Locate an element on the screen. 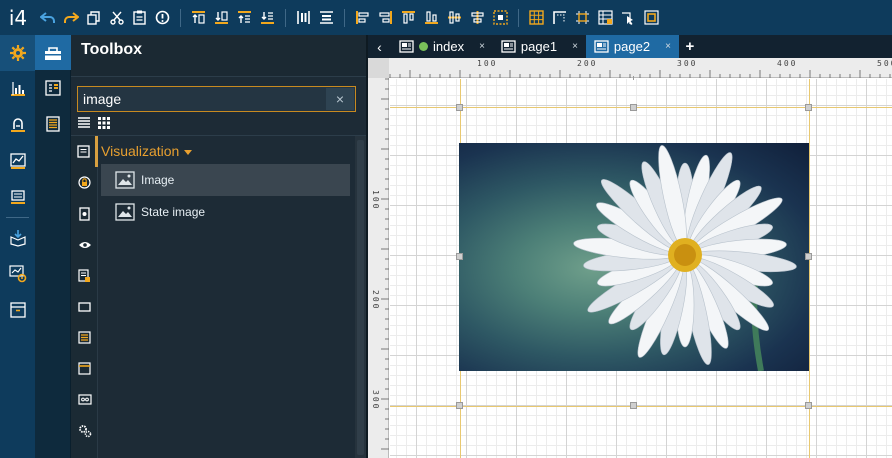 Image resolution: width=892 pixels, height=458 pixels. tab-label: page1 is located at coordinates (539, 46).